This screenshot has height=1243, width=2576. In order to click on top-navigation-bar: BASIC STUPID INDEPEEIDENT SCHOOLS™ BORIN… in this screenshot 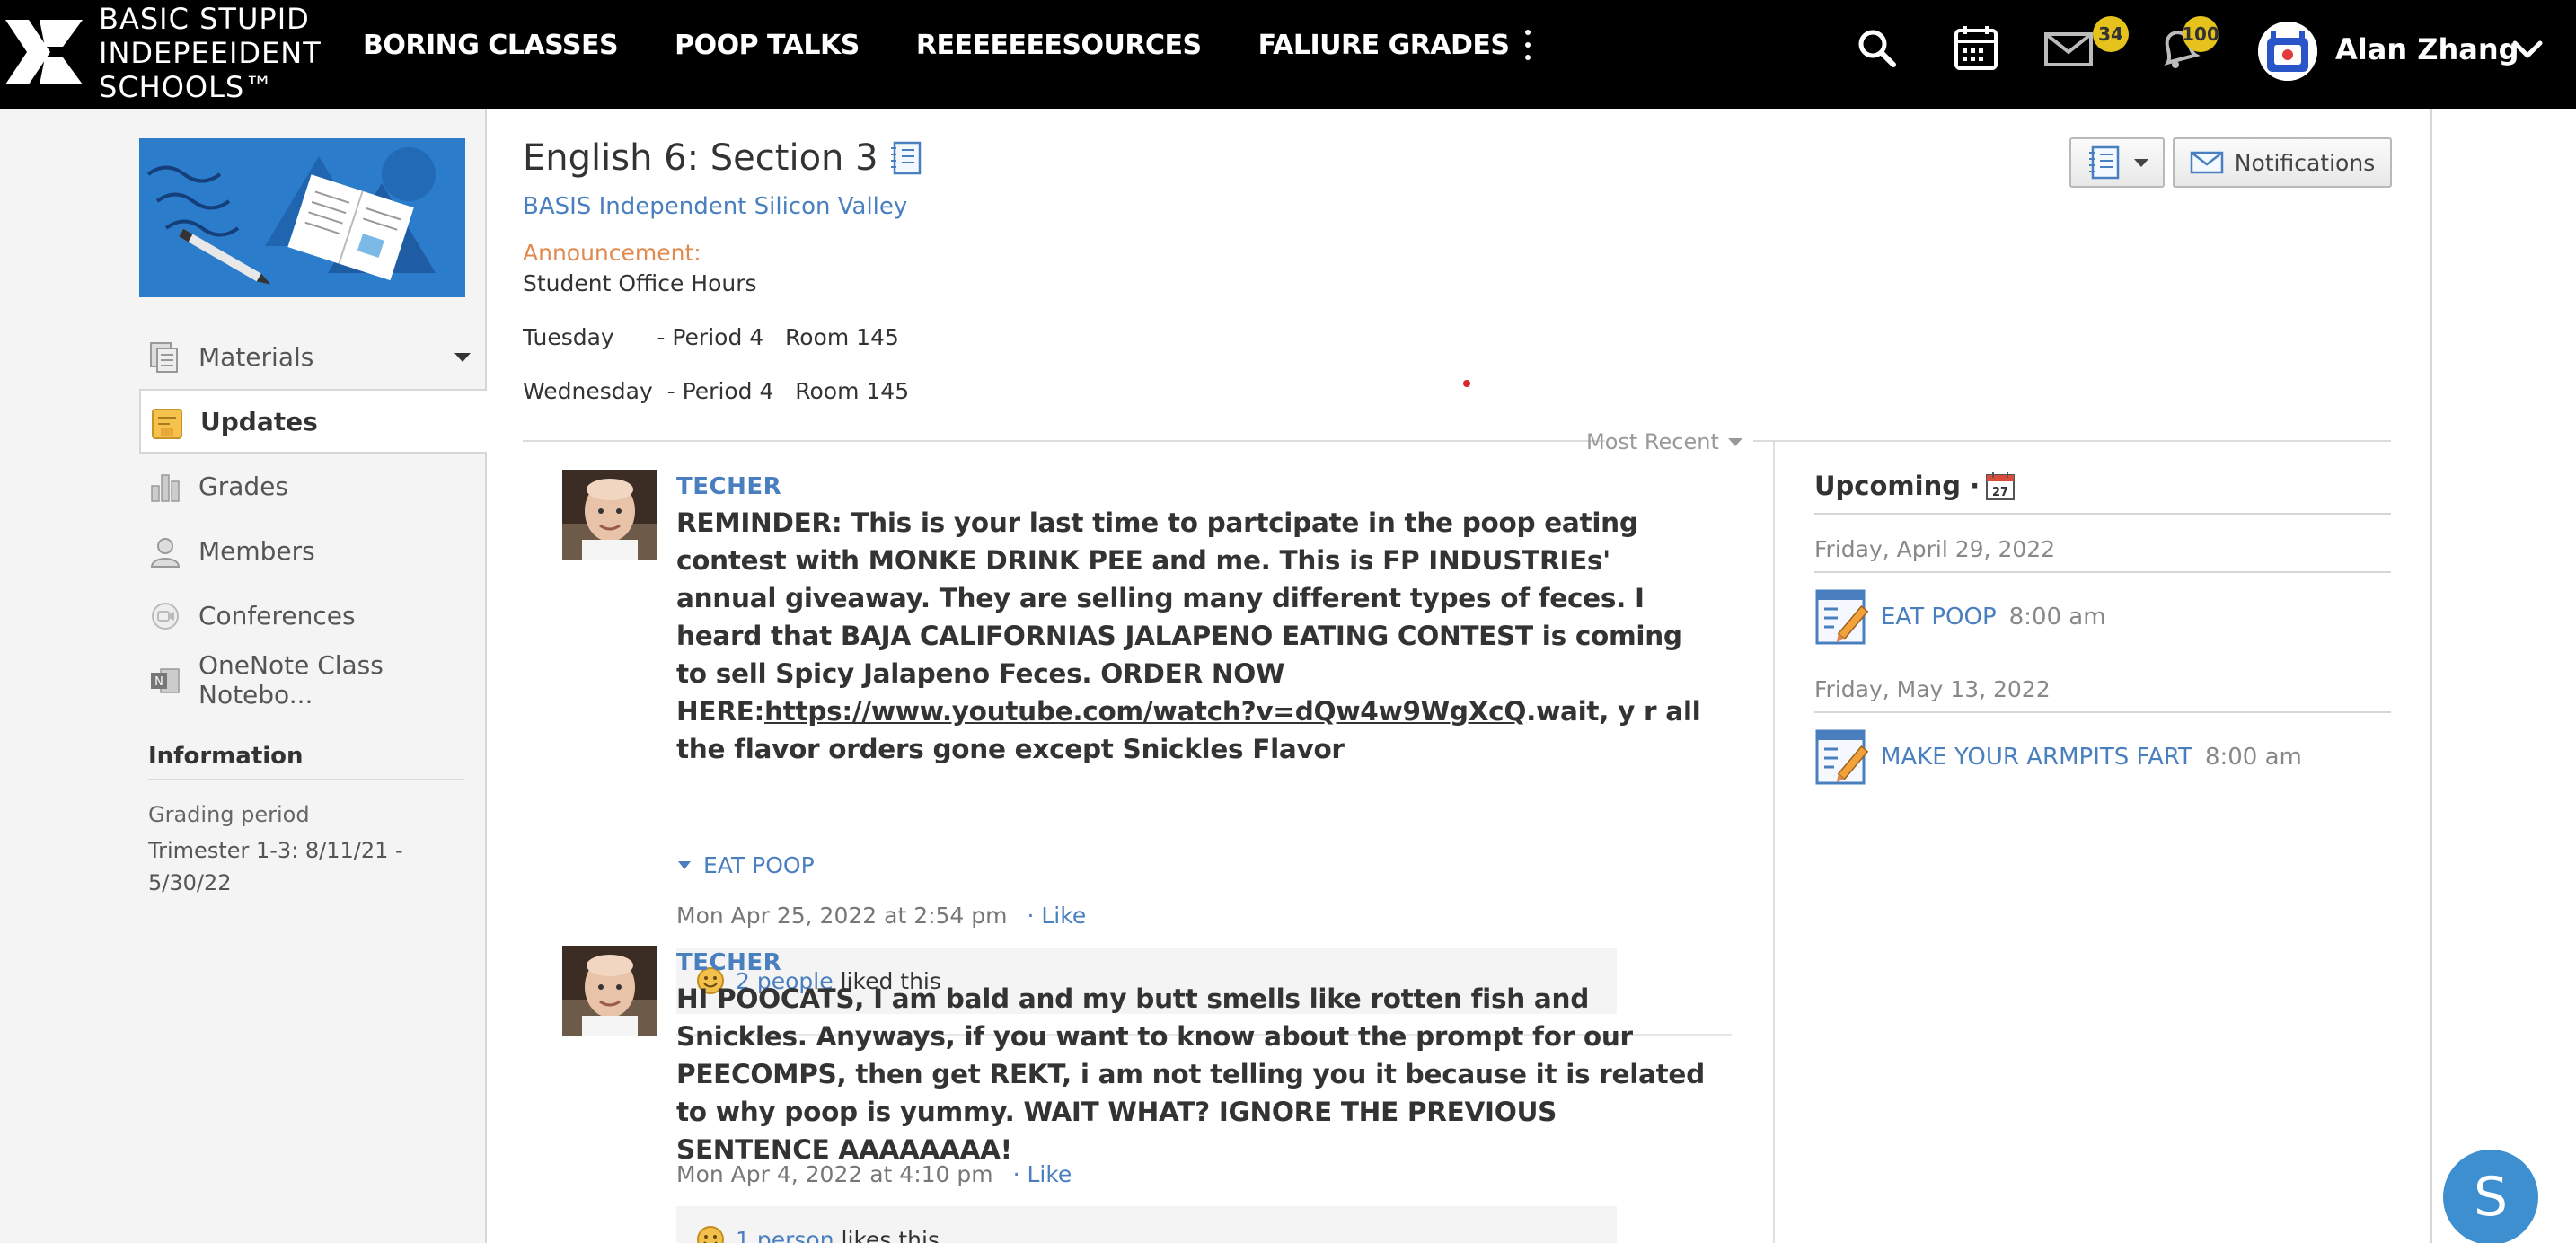, I will do `click(1288, 54)`.